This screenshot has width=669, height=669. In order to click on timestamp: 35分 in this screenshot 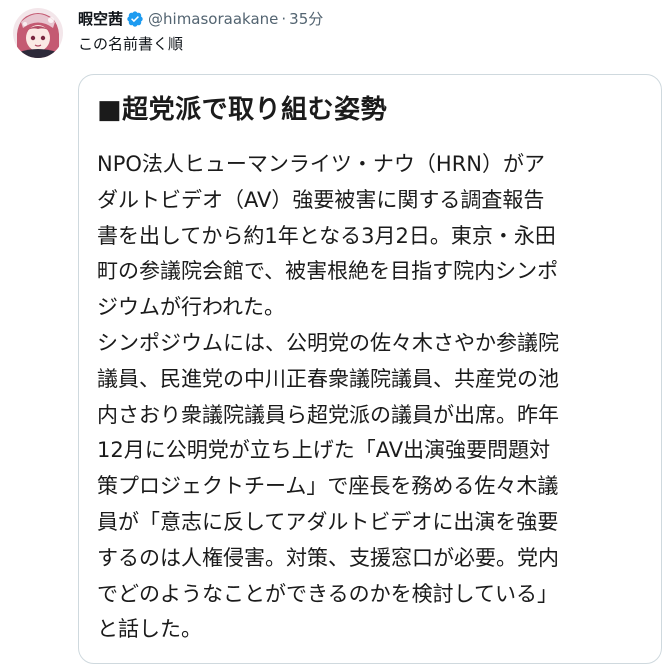, I will do `click(306, 19)`.